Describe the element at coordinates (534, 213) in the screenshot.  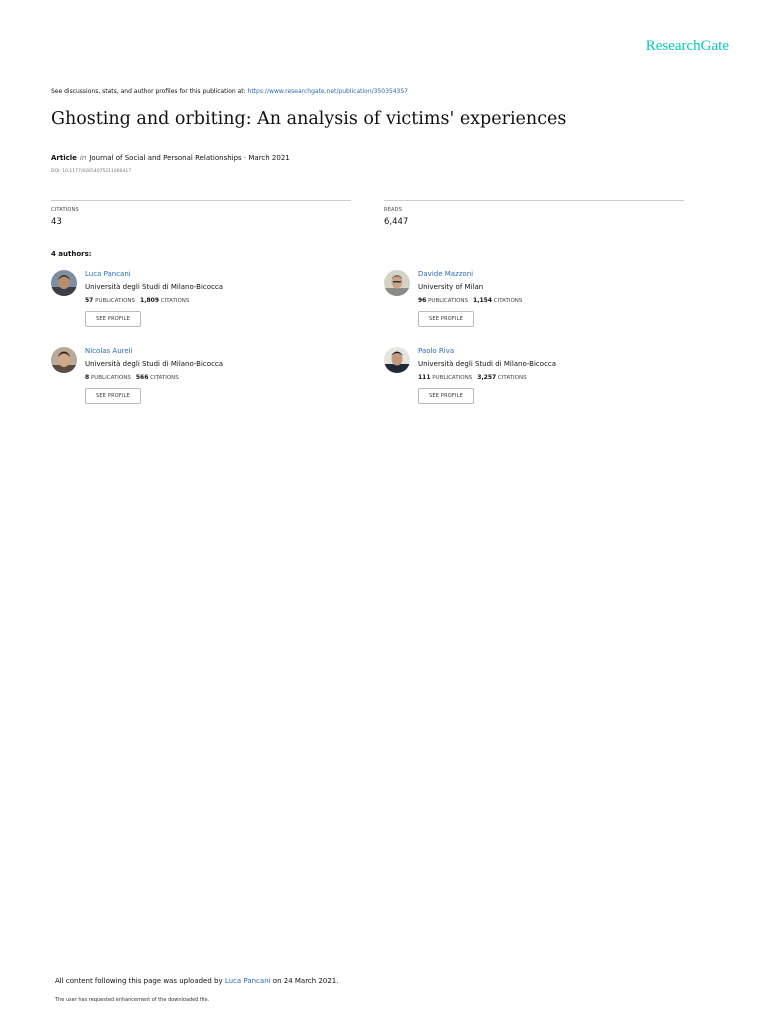
I see `reads-stat: READS 6,447` at that location.